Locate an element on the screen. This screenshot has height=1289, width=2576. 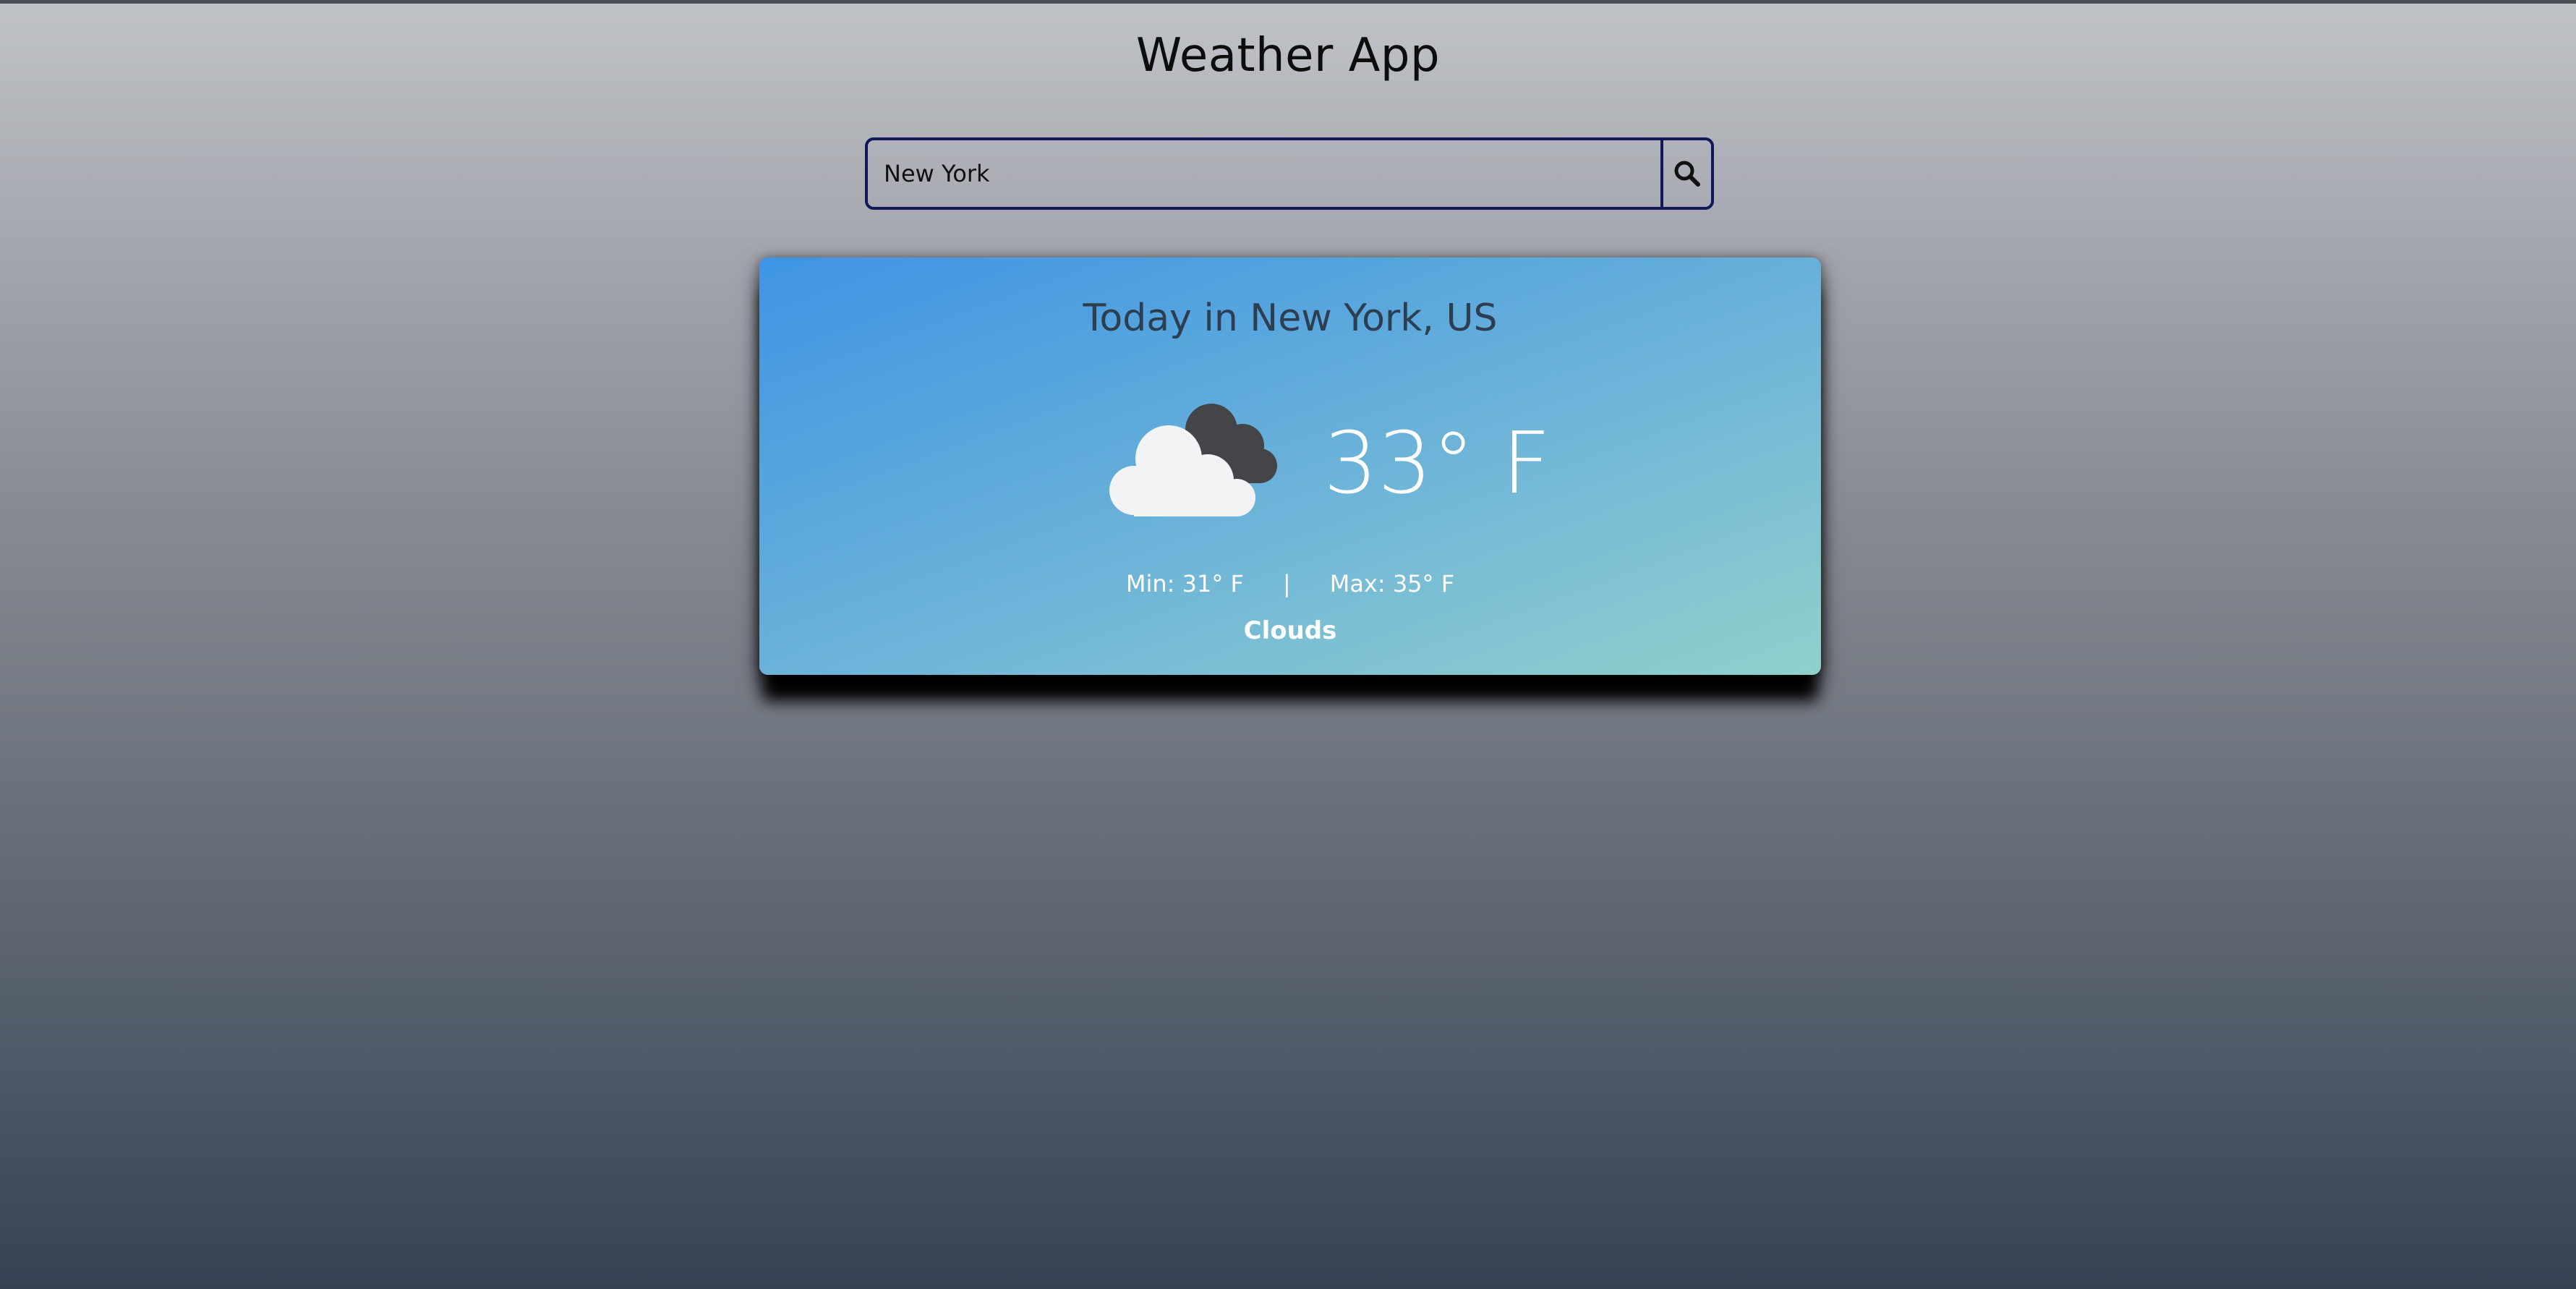
max-temperature: Max: 35° F is located at coordinates (1392, 583).